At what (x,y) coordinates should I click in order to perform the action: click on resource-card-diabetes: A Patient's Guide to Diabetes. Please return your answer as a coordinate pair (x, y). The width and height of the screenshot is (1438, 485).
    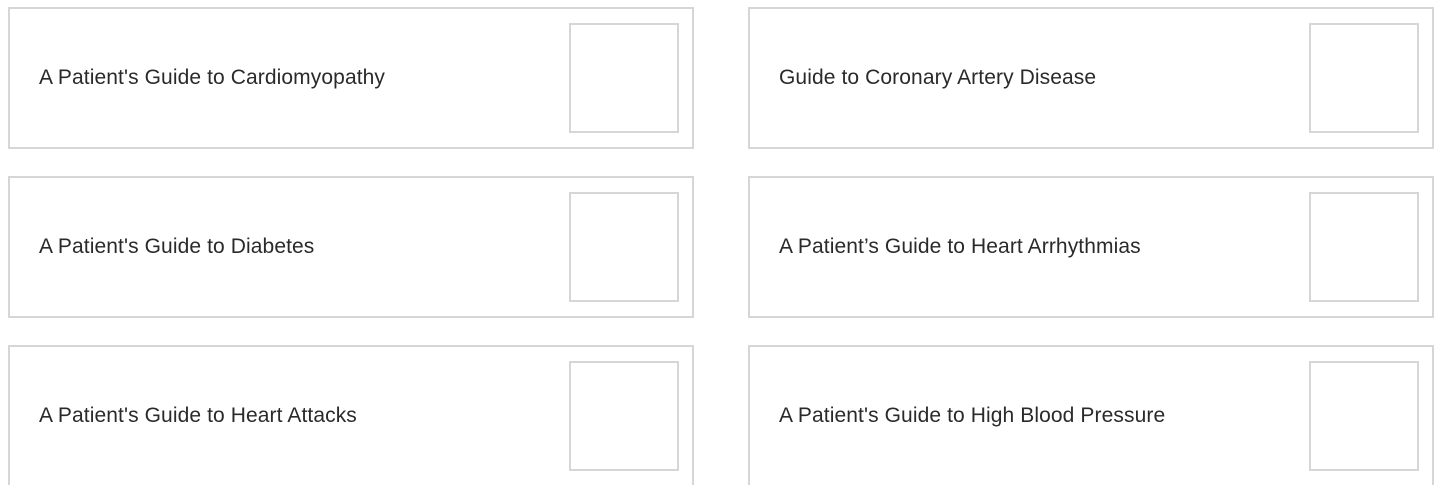
    Looking at the image, I should click on (351, 247).